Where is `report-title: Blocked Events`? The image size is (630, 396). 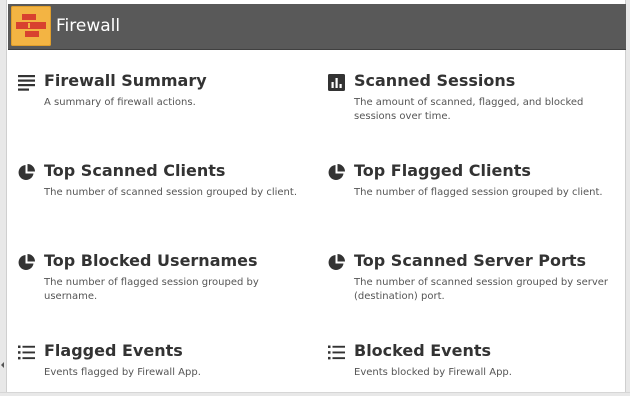 report-title: Blocked Events is located at coordinates (422, 351).